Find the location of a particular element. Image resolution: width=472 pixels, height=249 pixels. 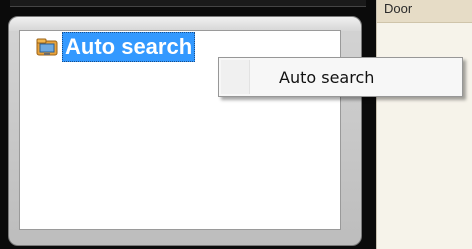

context-menu: Auto search is located at coordinates (340, 77).